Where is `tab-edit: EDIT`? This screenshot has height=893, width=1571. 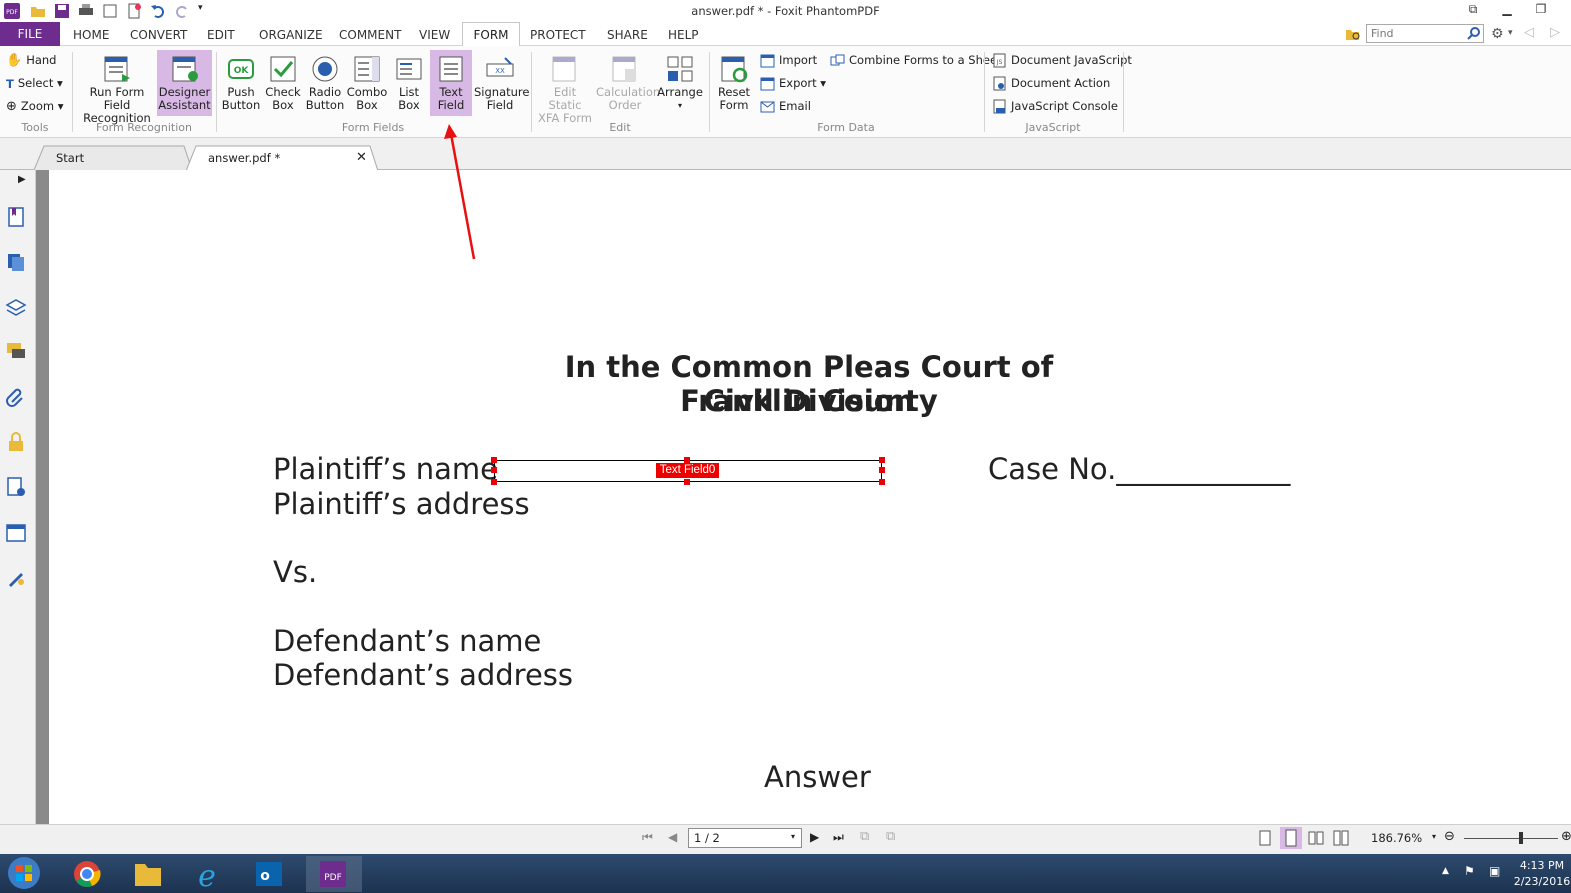
tab-edit: EDIT is located at coordinates (221, 35).